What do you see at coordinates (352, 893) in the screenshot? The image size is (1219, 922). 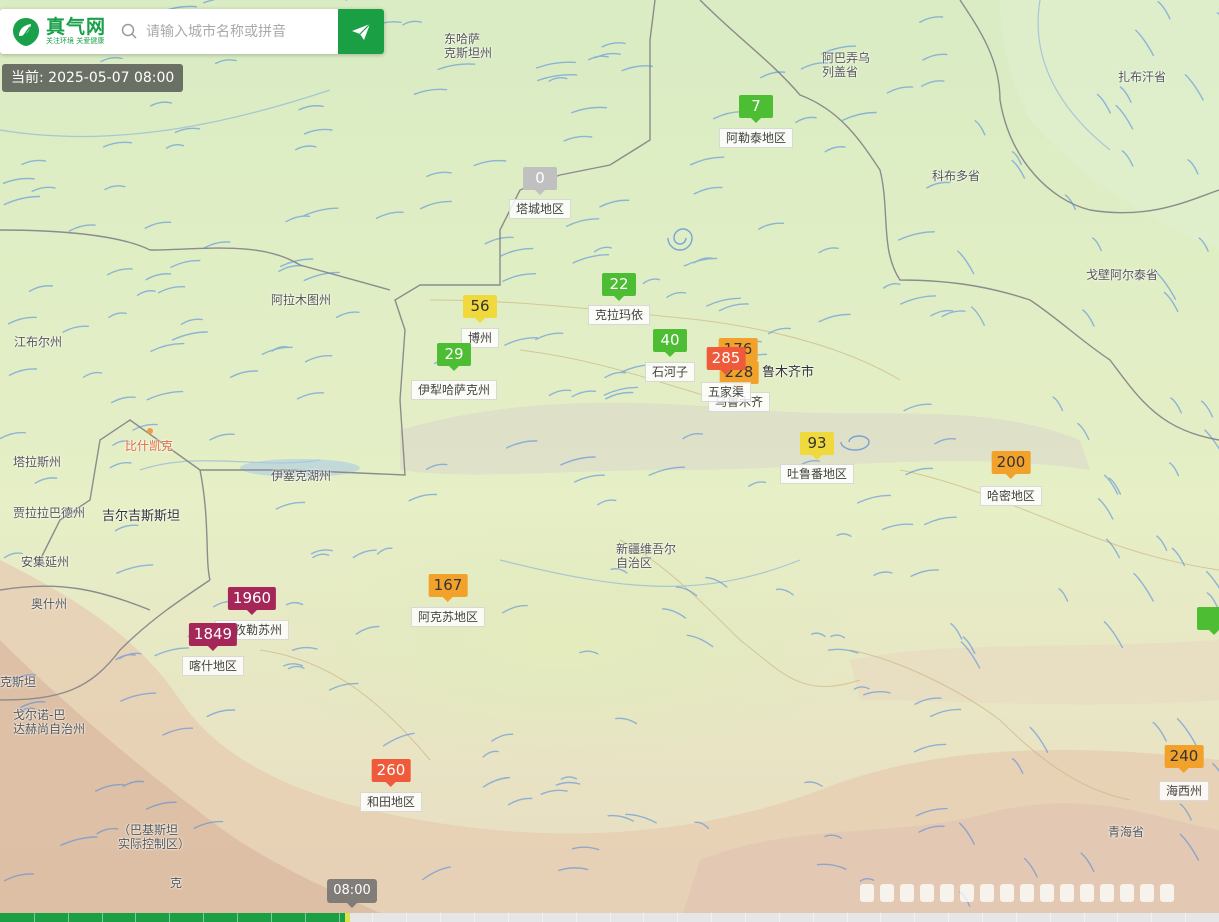 I see `timeline-time-tooltip: 08:00` at bounding box center [352, 893].